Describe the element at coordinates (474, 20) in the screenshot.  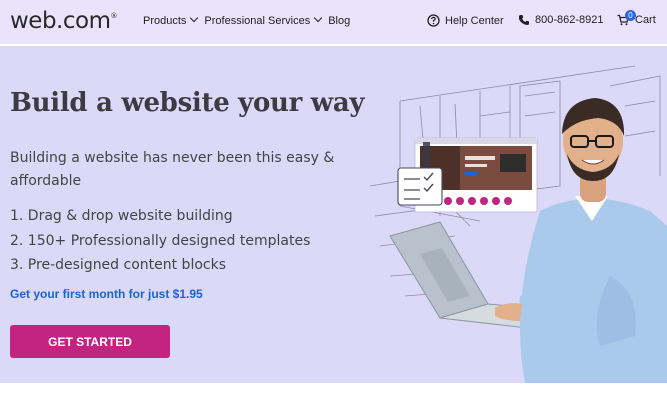
I see `help-center-label: Help Center` at that location.